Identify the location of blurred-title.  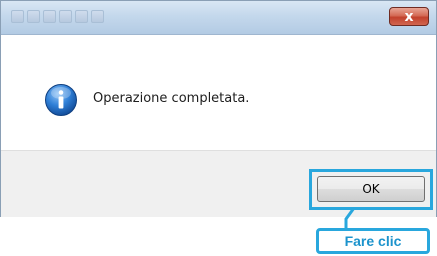
(57, 16).